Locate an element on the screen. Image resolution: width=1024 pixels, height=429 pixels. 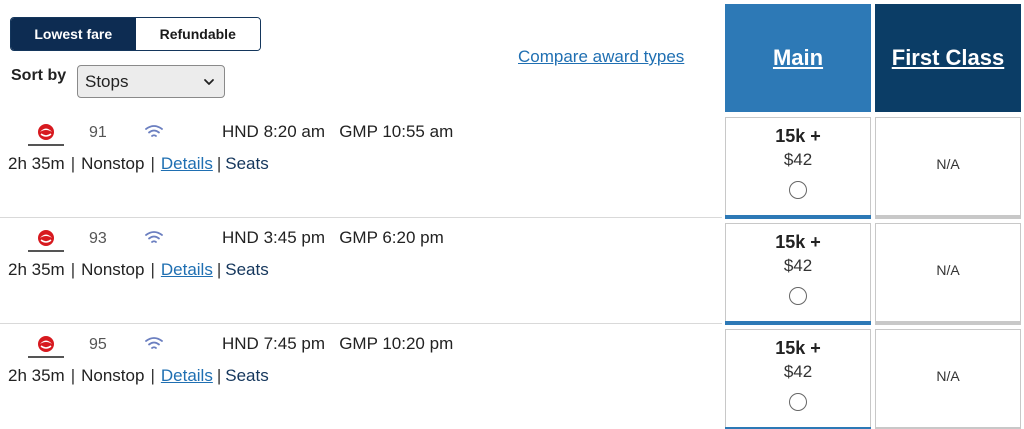
flight-number: 93 is located at coordinates (98, 238).